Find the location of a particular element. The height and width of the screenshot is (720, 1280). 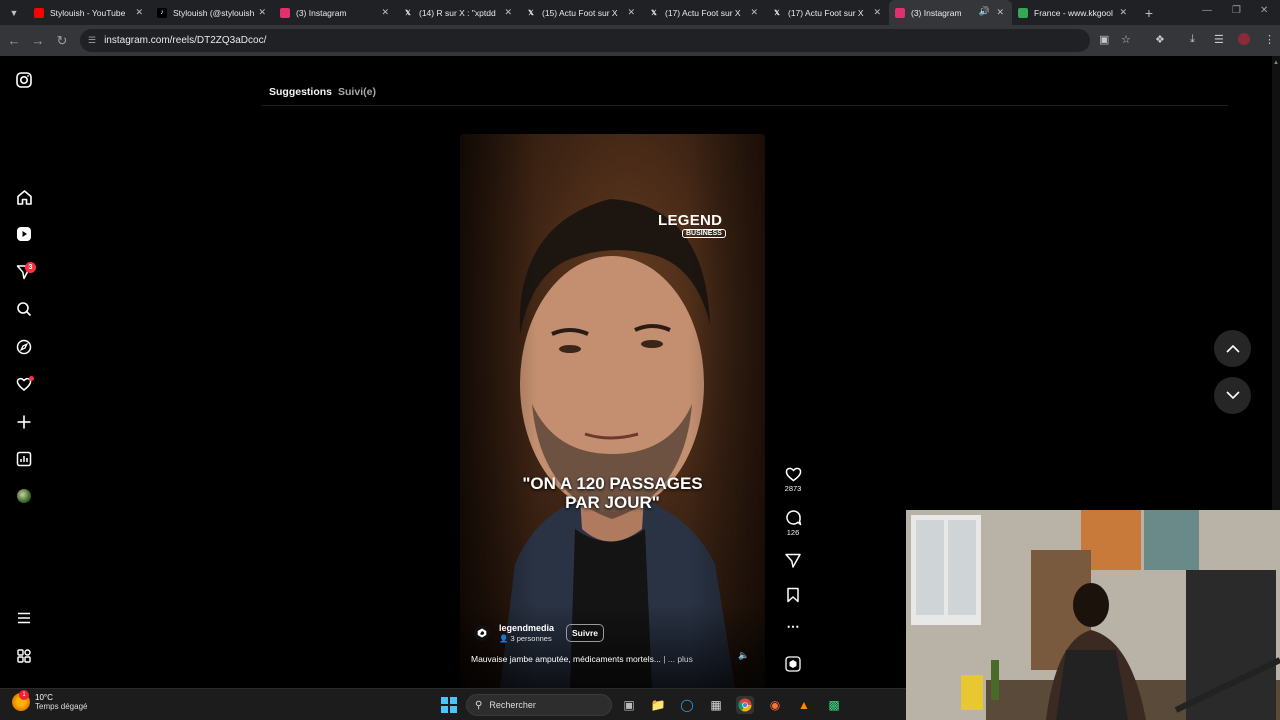

instagram-logo-icon is located at coordinates (24, 80).